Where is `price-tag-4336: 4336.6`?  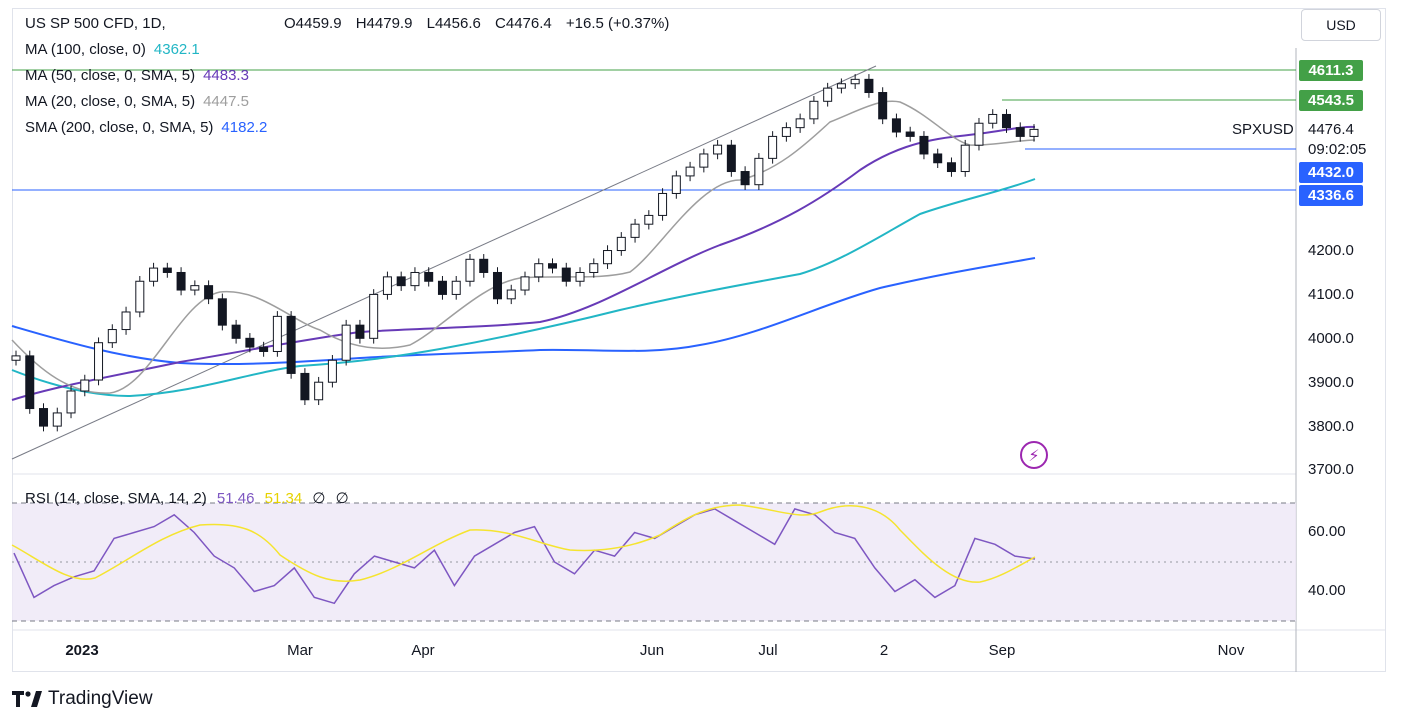
price-tag-4336: 4336.6 is located at coordinates (1331, 195).